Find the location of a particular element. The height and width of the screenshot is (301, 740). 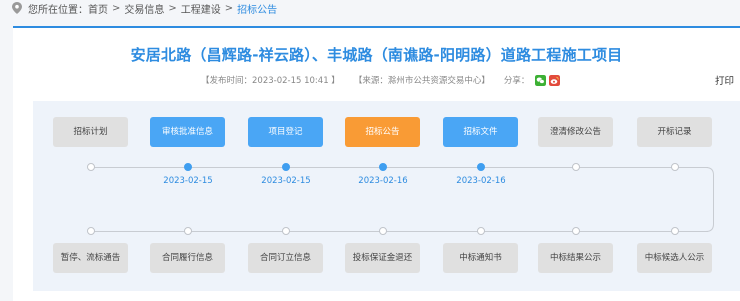

breadcrumb-home: 首页 is located at coordinates (98, 8).